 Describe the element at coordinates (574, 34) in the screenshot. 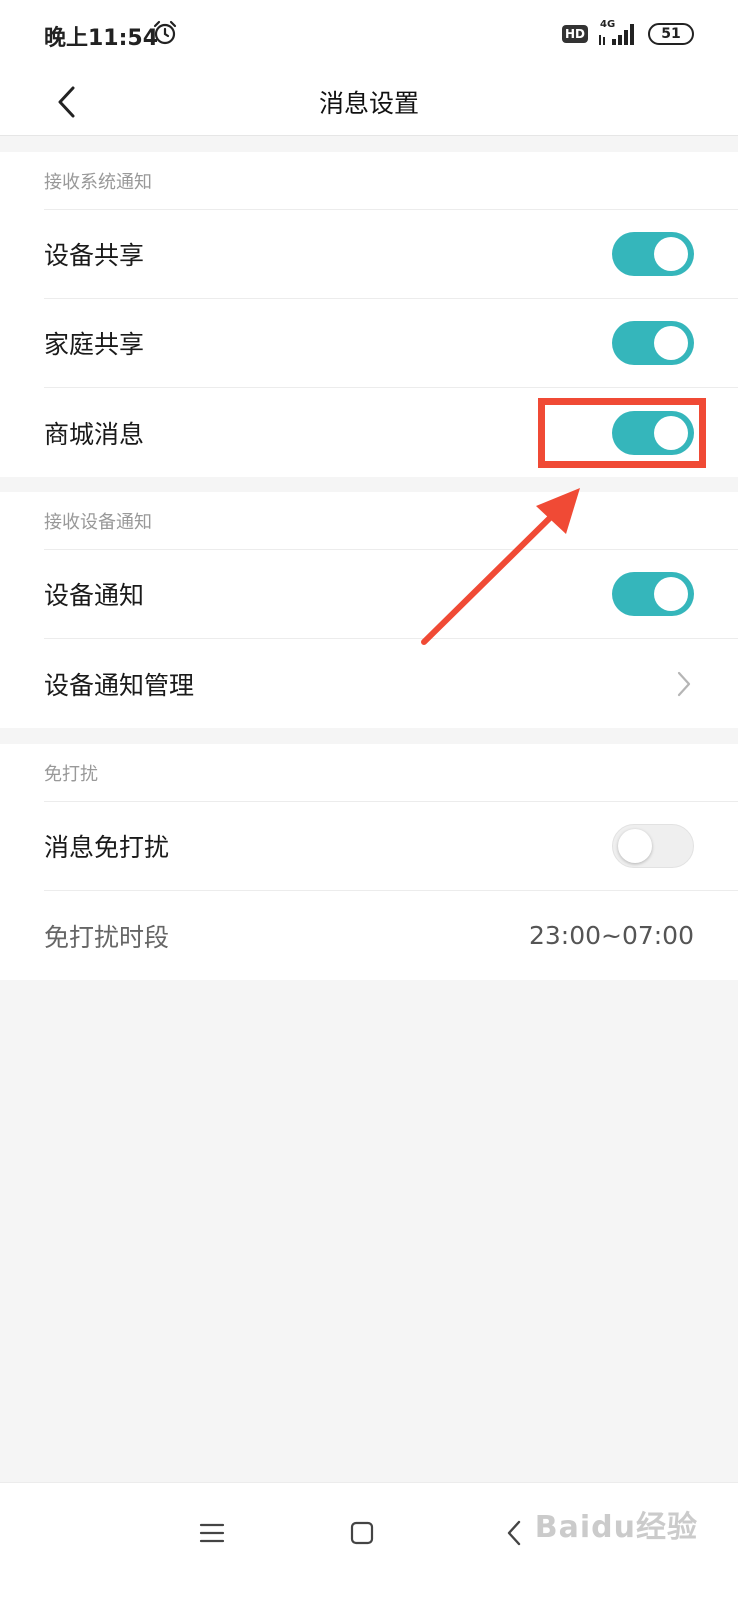

I see `hd-badge: HD` at that location.